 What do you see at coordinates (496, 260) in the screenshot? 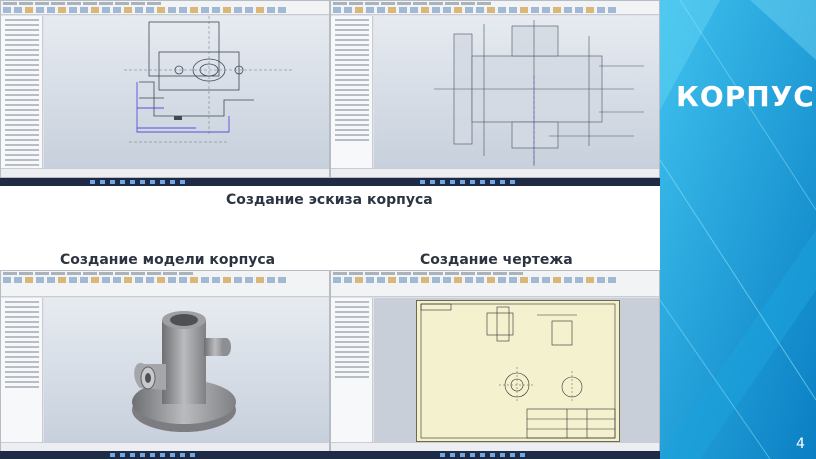
I see `caption-drawing: Создание чертежа` at bounding box center [496, 260].